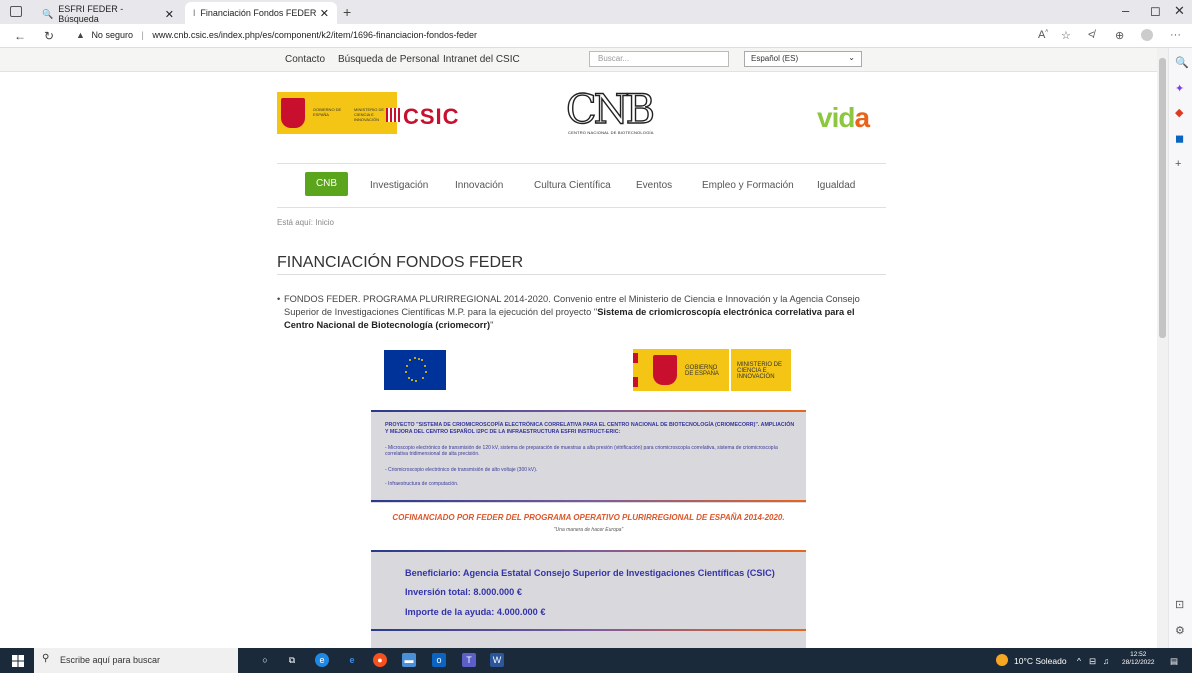 The width and height of the screenshot is (1192, 673). I want to click on refresh-icon: ↻, so click(49, 36).